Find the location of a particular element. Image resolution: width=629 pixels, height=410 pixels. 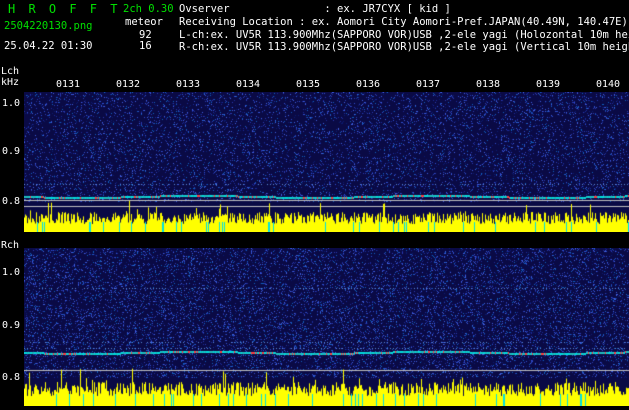

lch-ytick-0-9: 0.9 is located at coordinates (11, 151).